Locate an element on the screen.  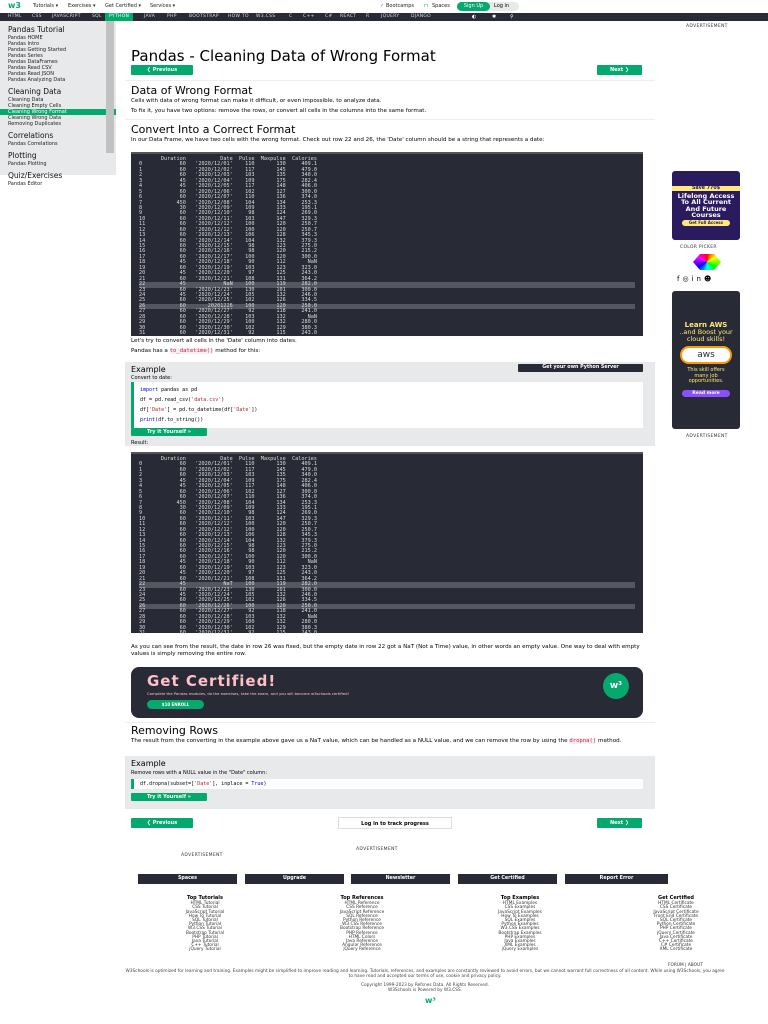
footer-link: jQuery Reference is located at coordinates (362, 950).